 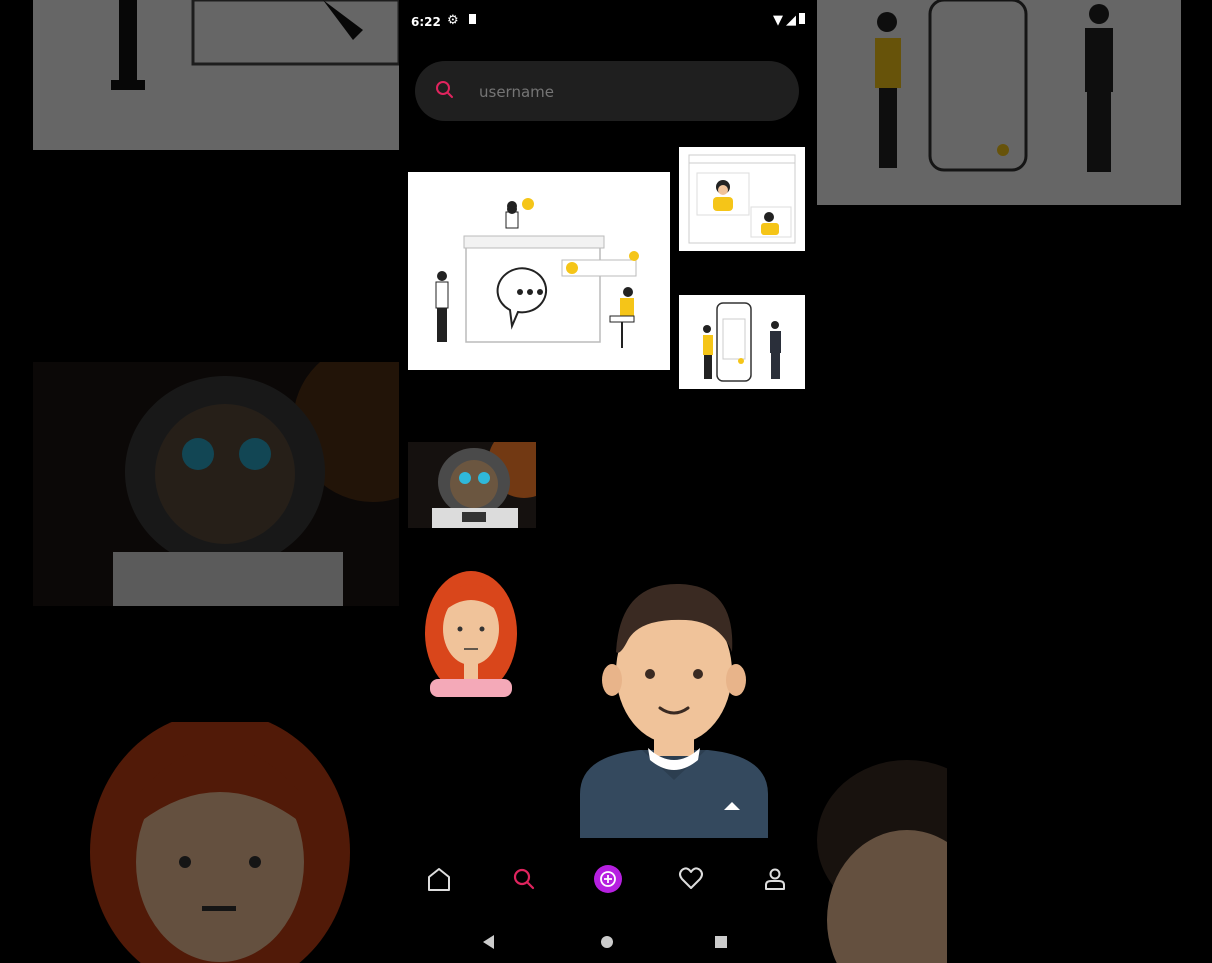 I want to click on backdrop-man-avatar, so click(x=882, y=856).